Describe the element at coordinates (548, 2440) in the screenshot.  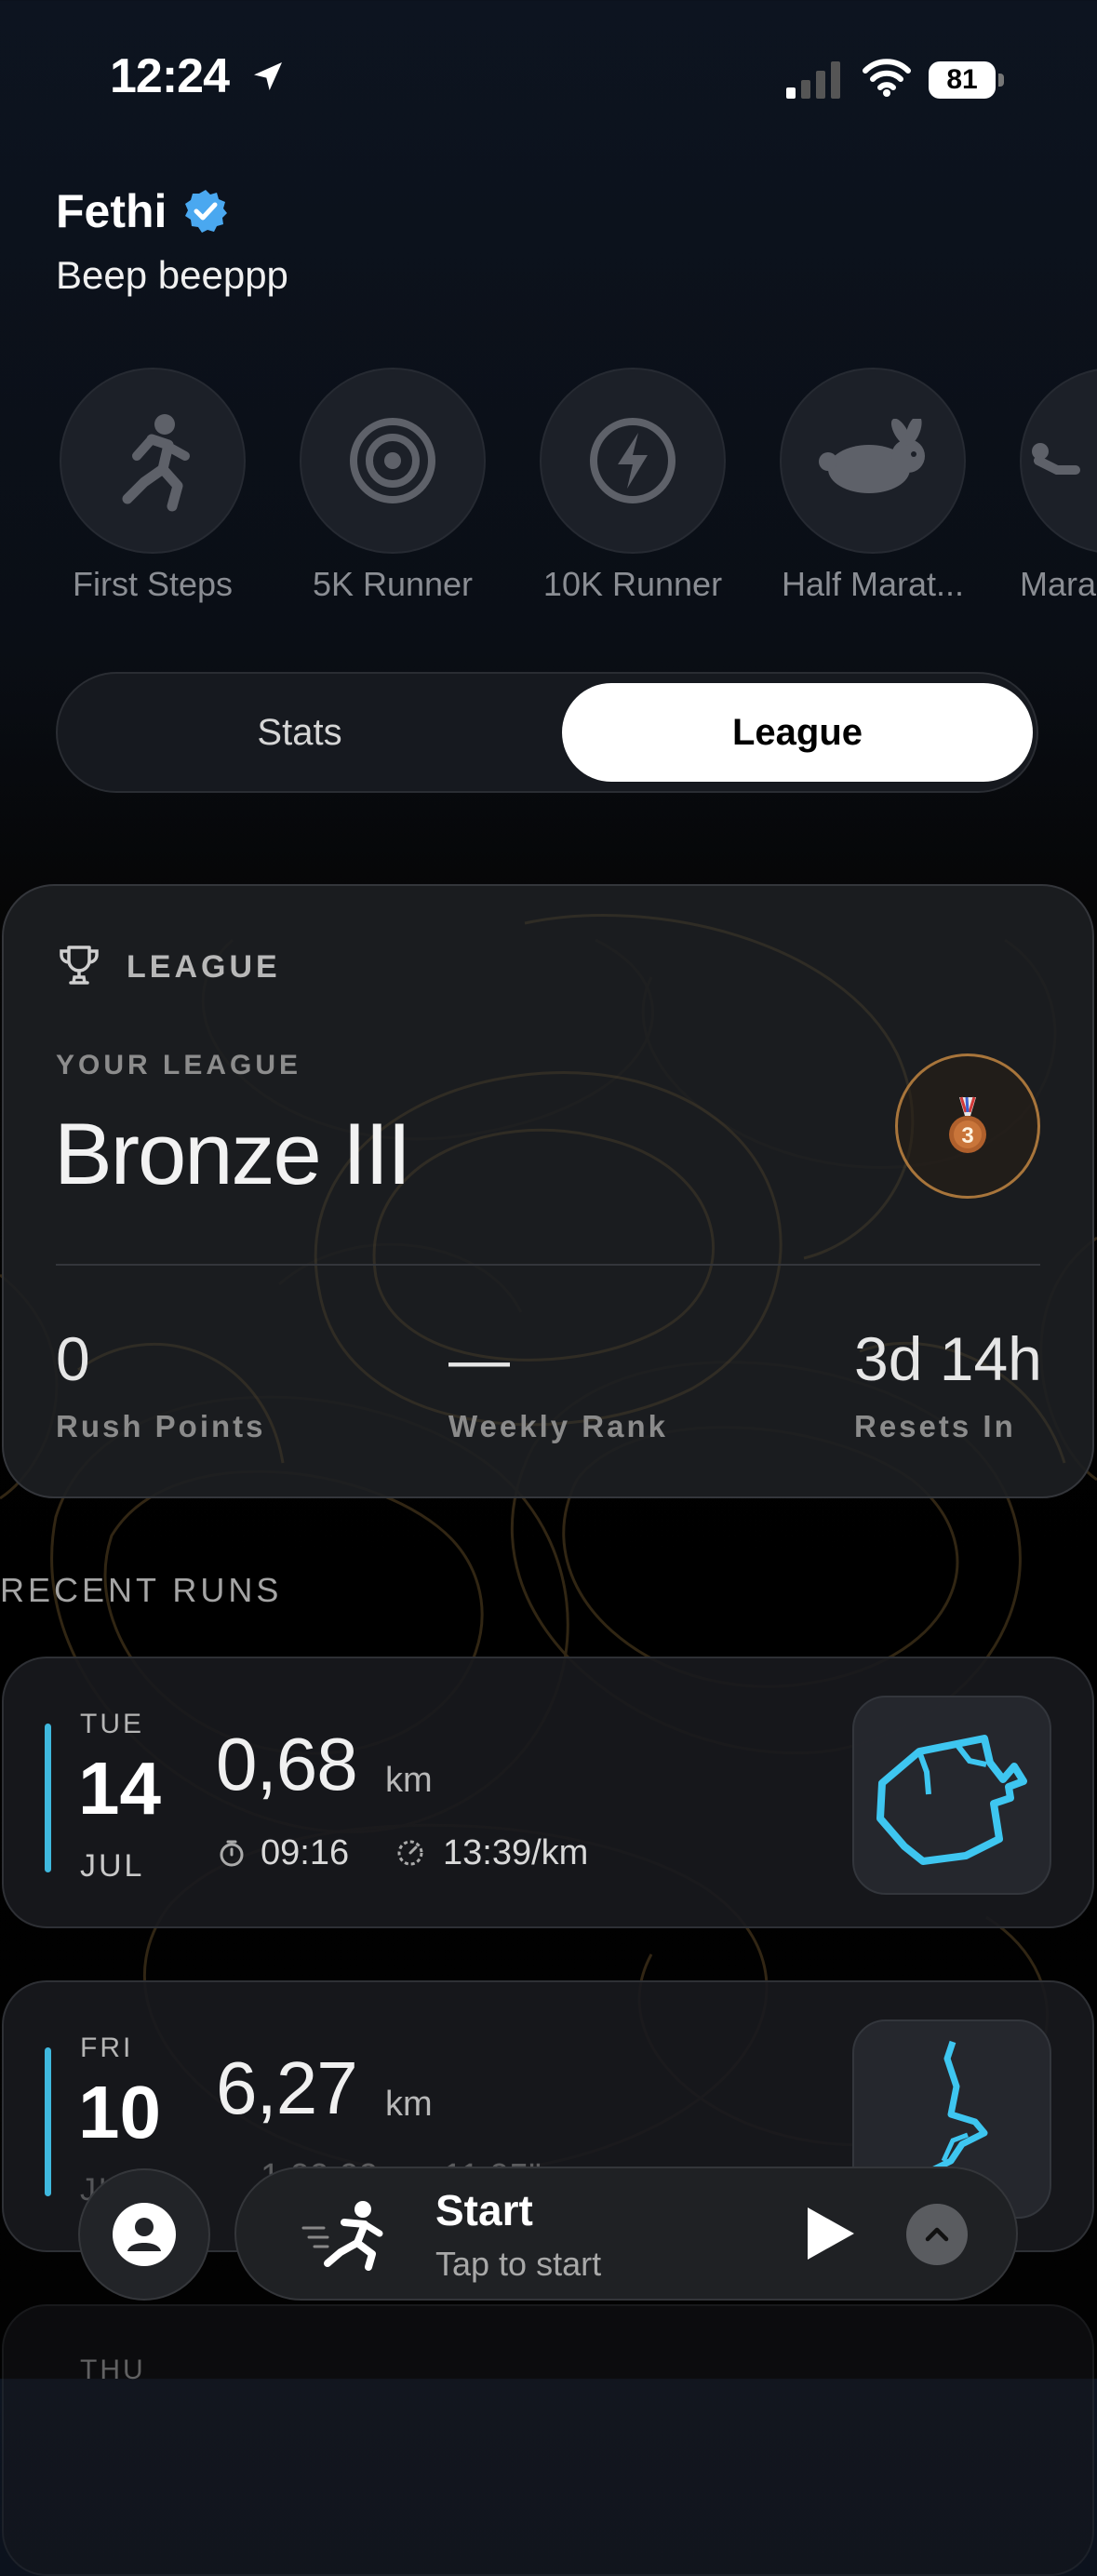
I see `run-card` at that location.